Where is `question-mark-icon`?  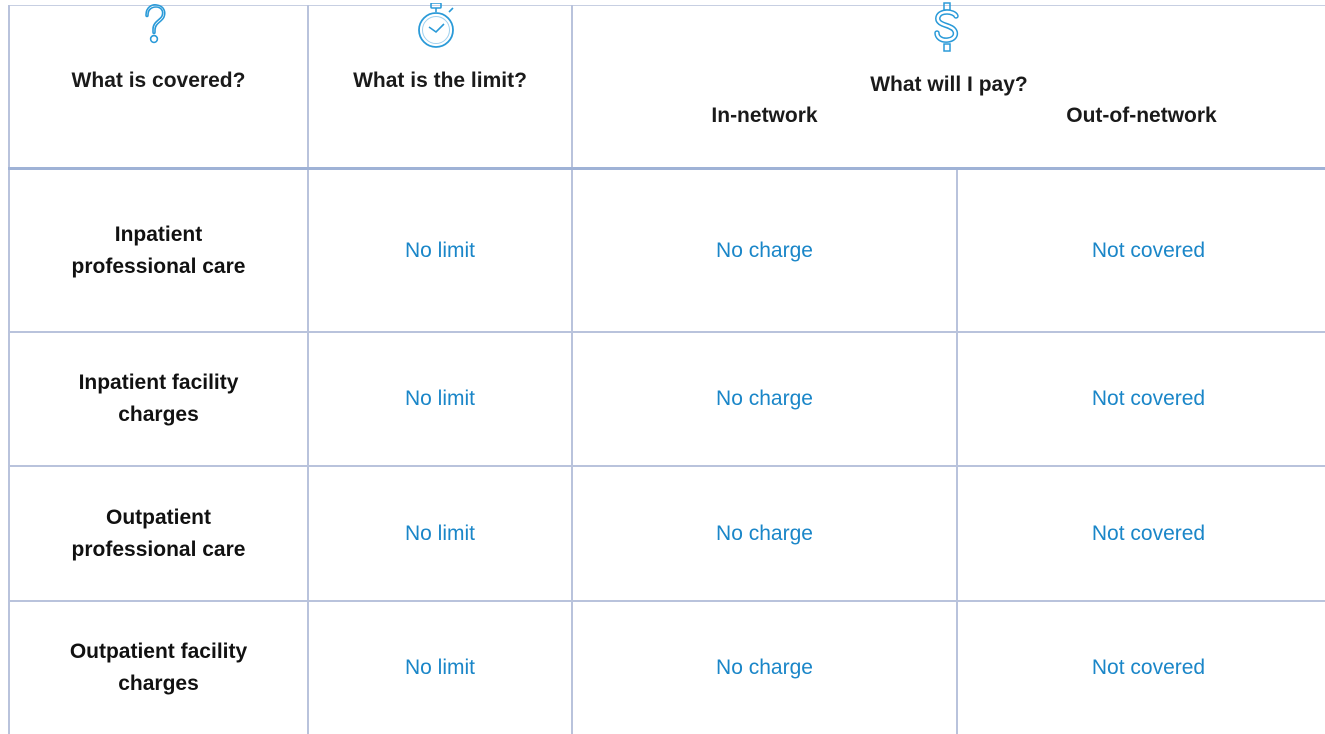
question-mark-icon is located at coordinates (155, 24).